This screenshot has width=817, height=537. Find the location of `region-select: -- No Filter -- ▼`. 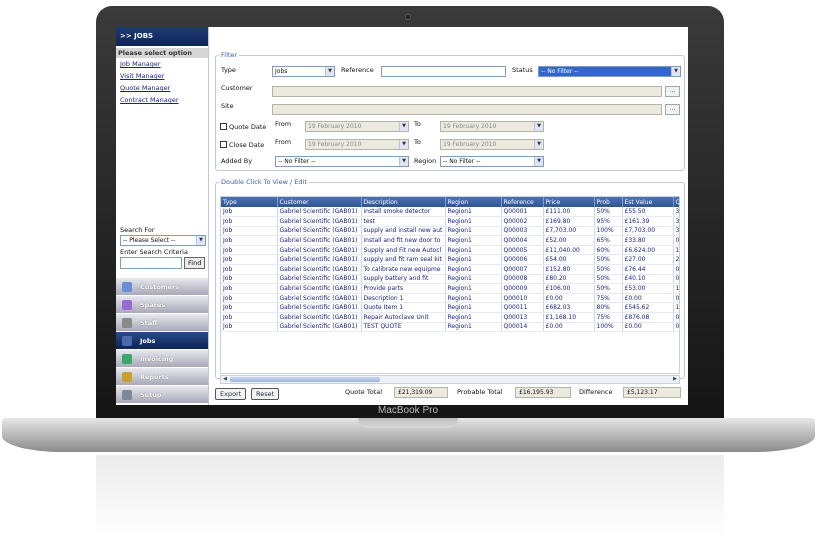

region-select: -- No Filter -- ▼ is located at coordinates (492, 161).